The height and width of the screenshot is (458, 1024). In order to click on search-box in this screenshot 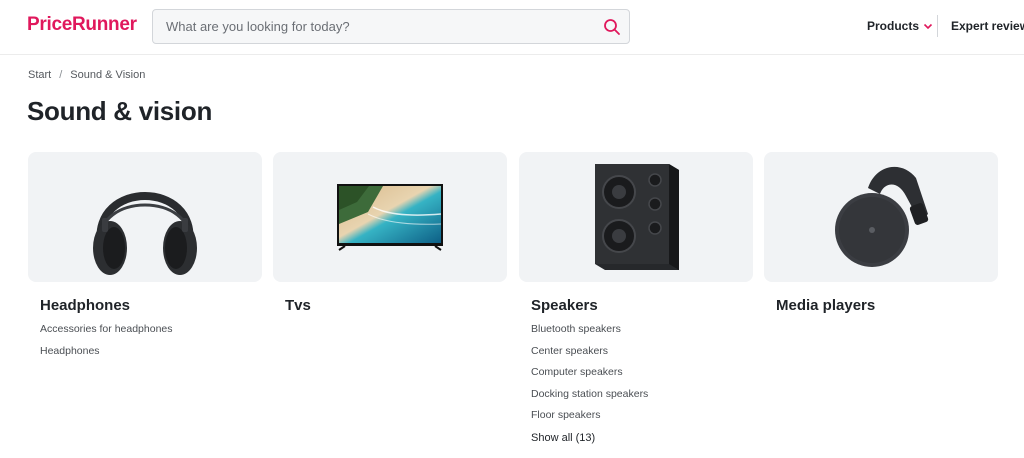, I will do `click(391, 26)`.